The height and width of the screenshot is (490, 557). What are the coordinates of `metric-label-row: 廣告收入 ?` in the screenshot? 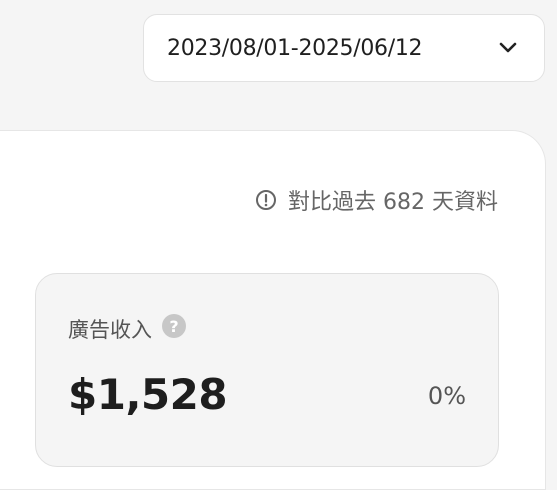 It's located at (127, 329).